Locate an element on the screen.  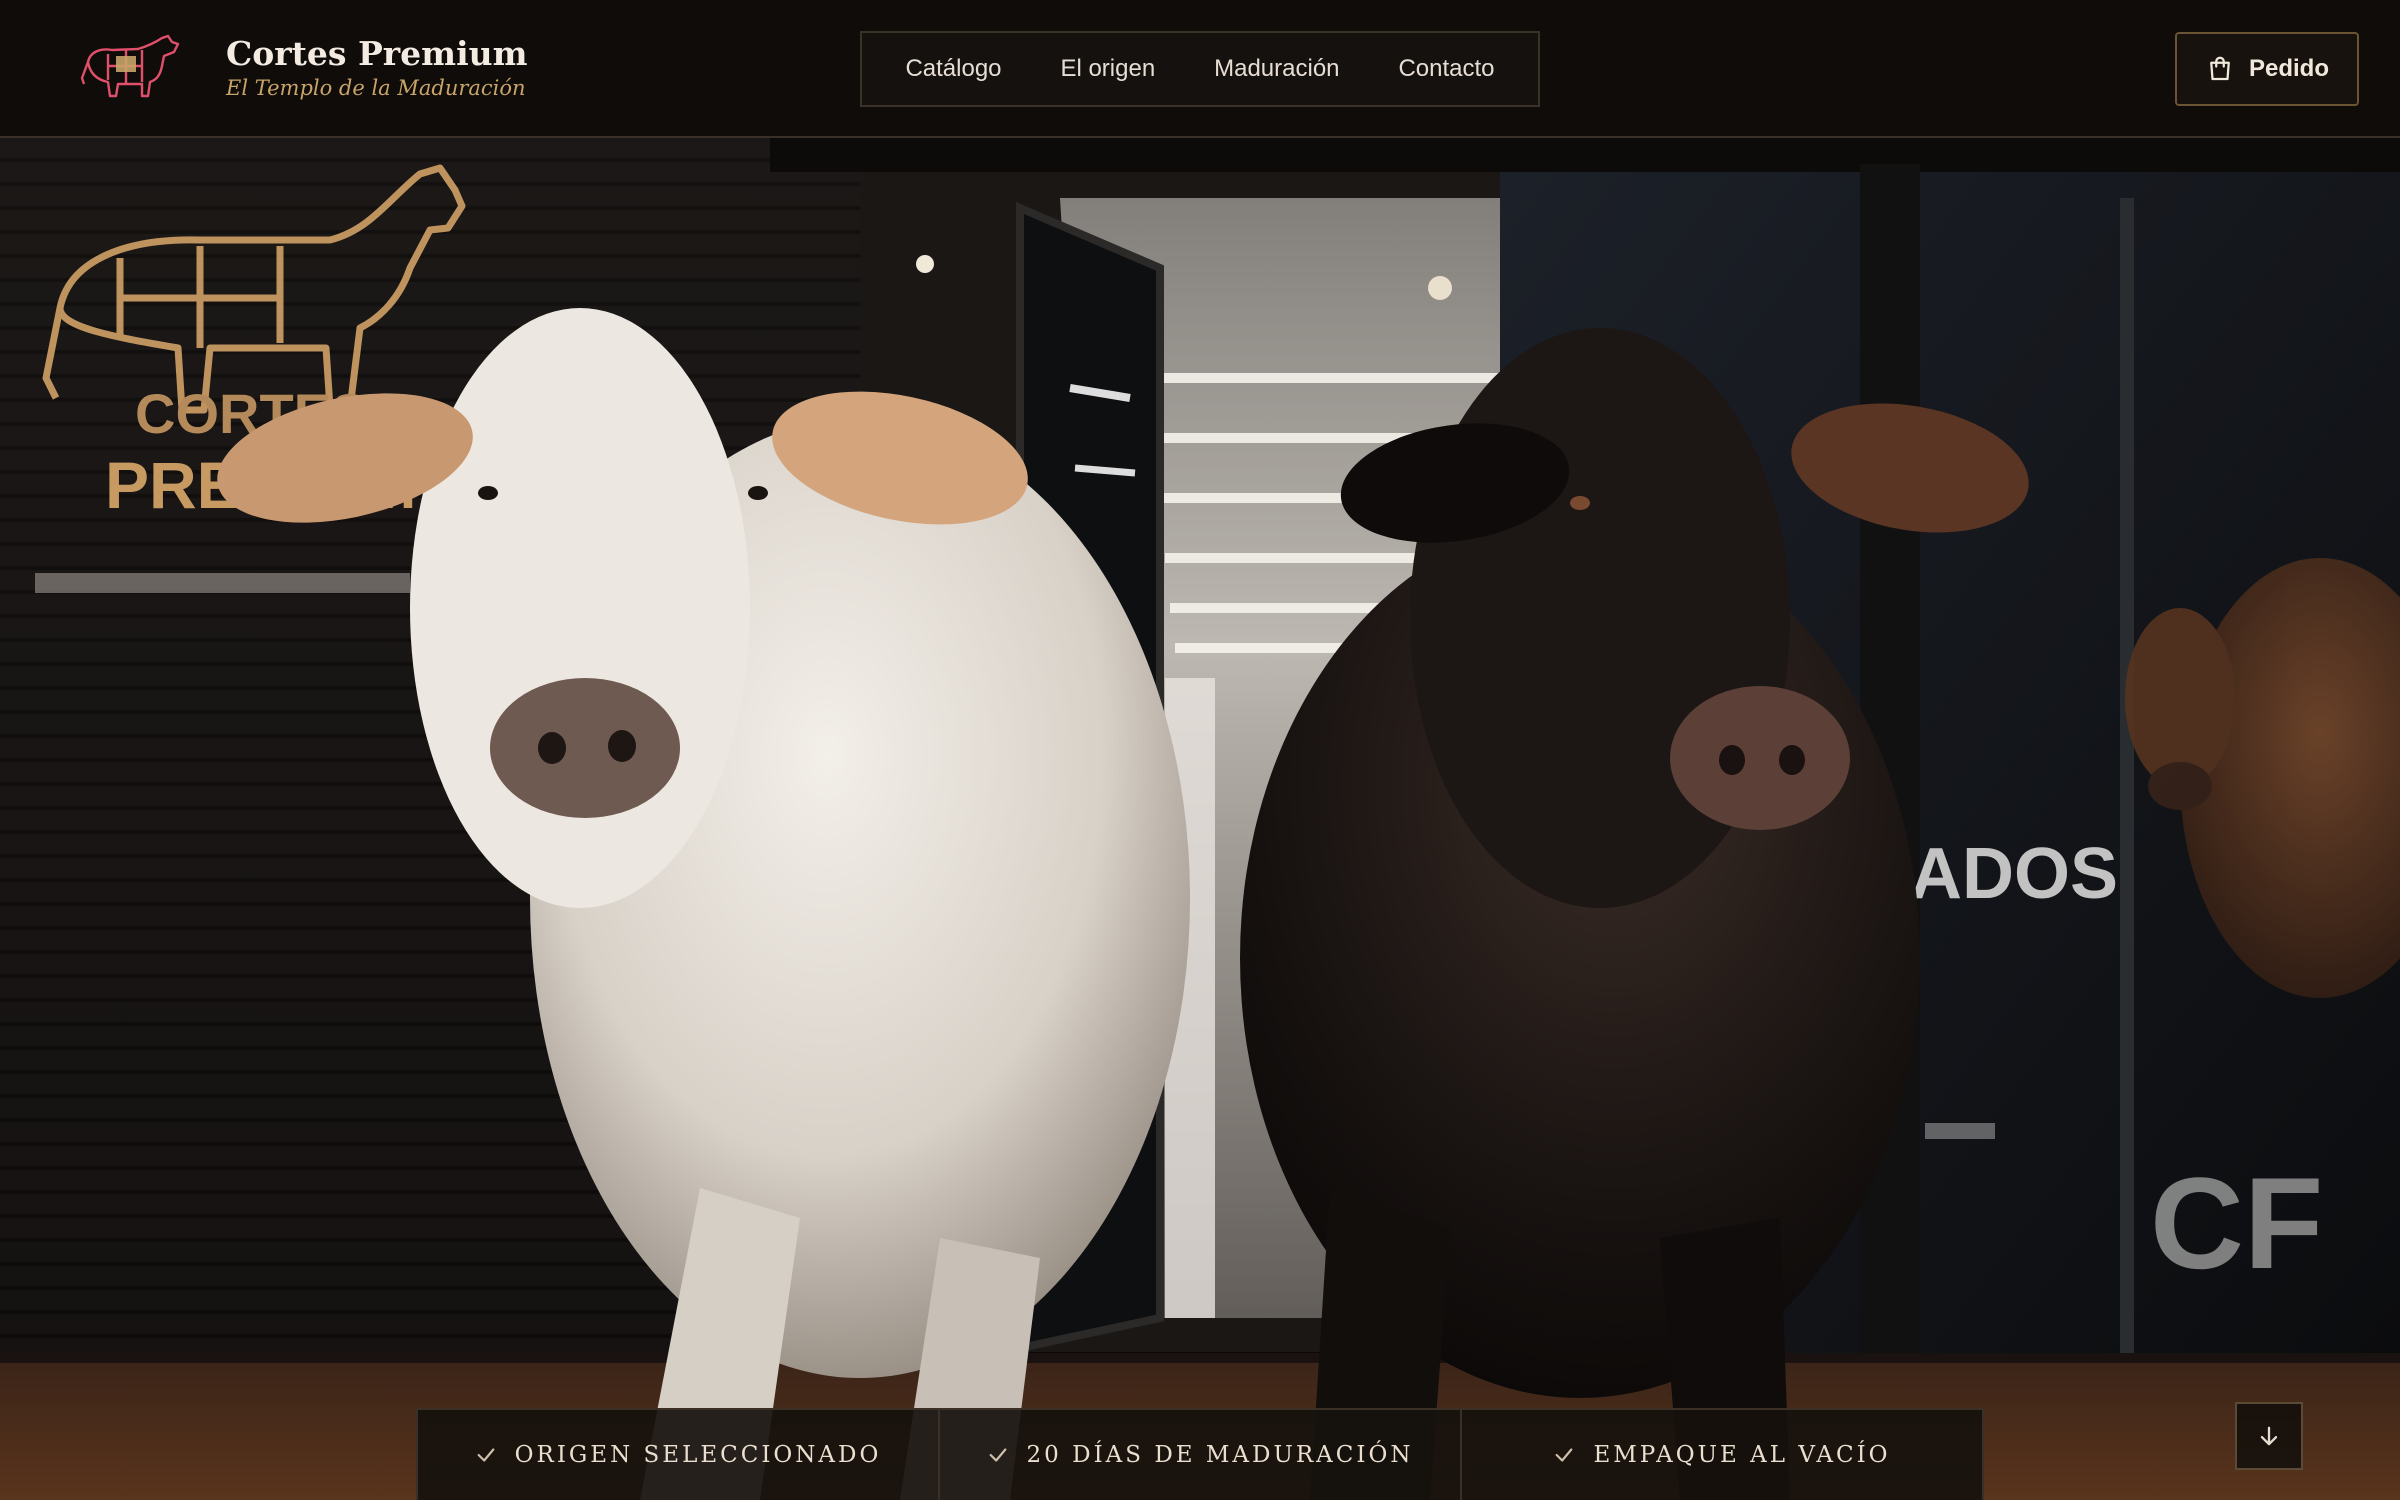
window-emblem: CF is located at coordinates (2236, 1223).